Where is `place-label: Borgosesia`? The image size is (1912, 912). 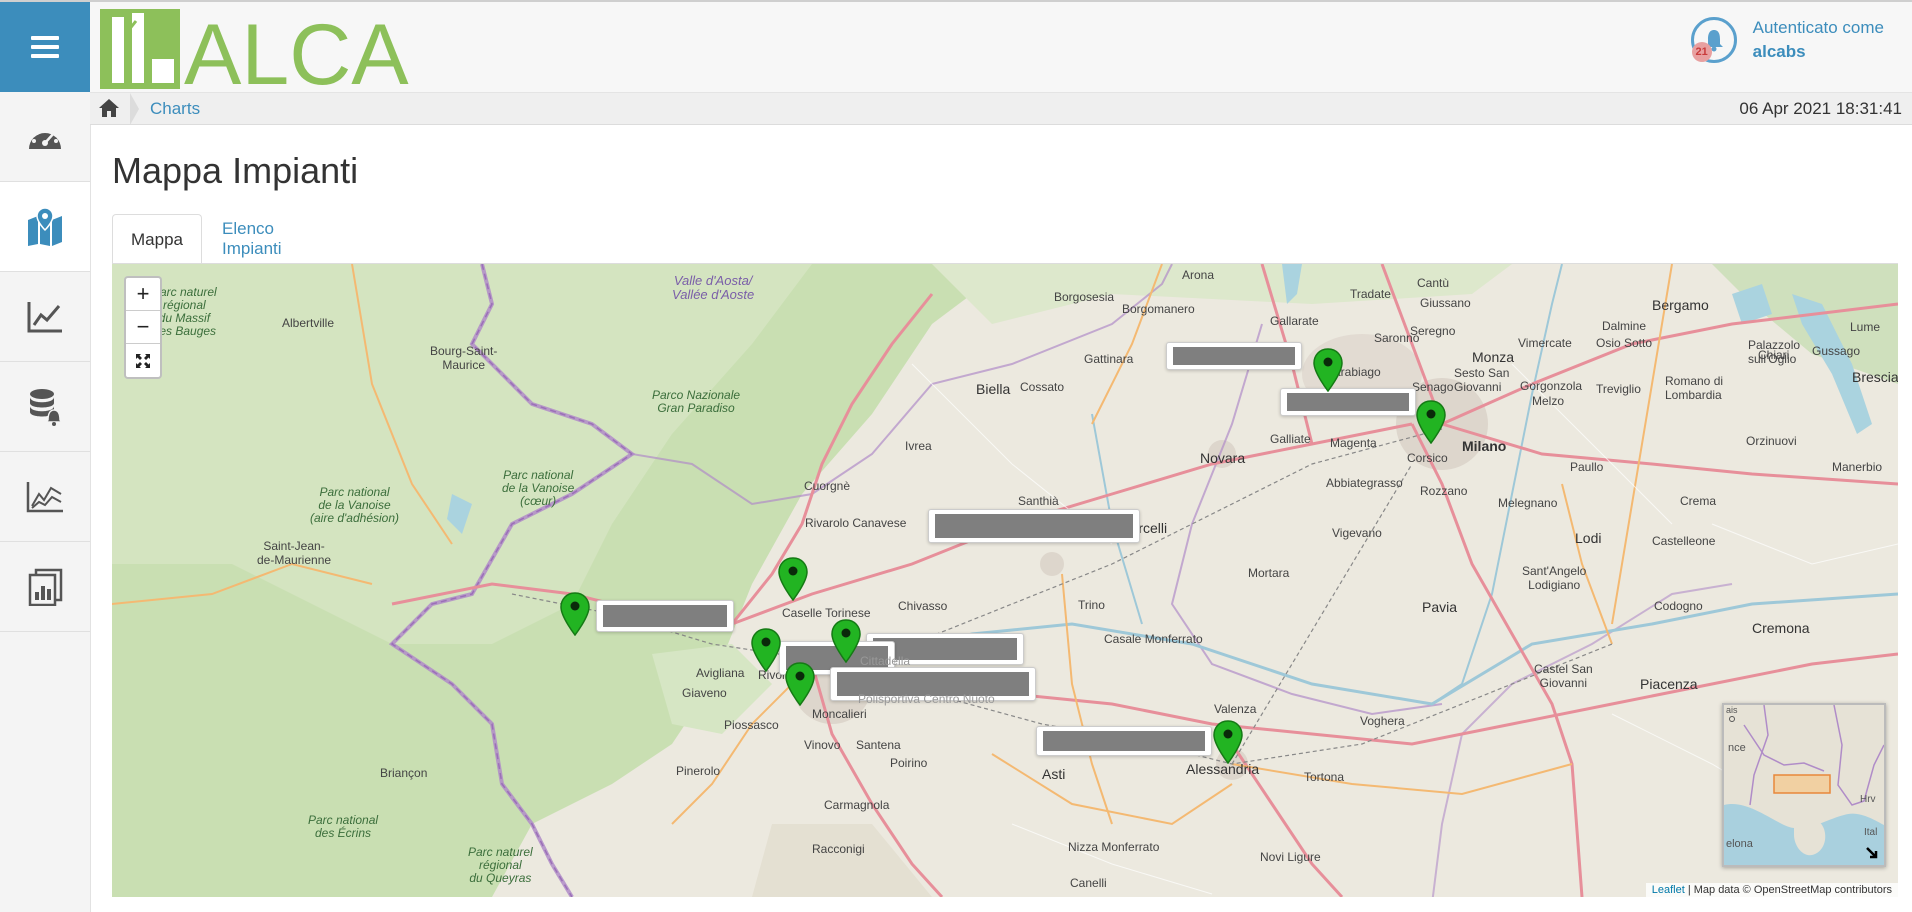 place-label: Borgosesia is located at coordinates (1084, 297).